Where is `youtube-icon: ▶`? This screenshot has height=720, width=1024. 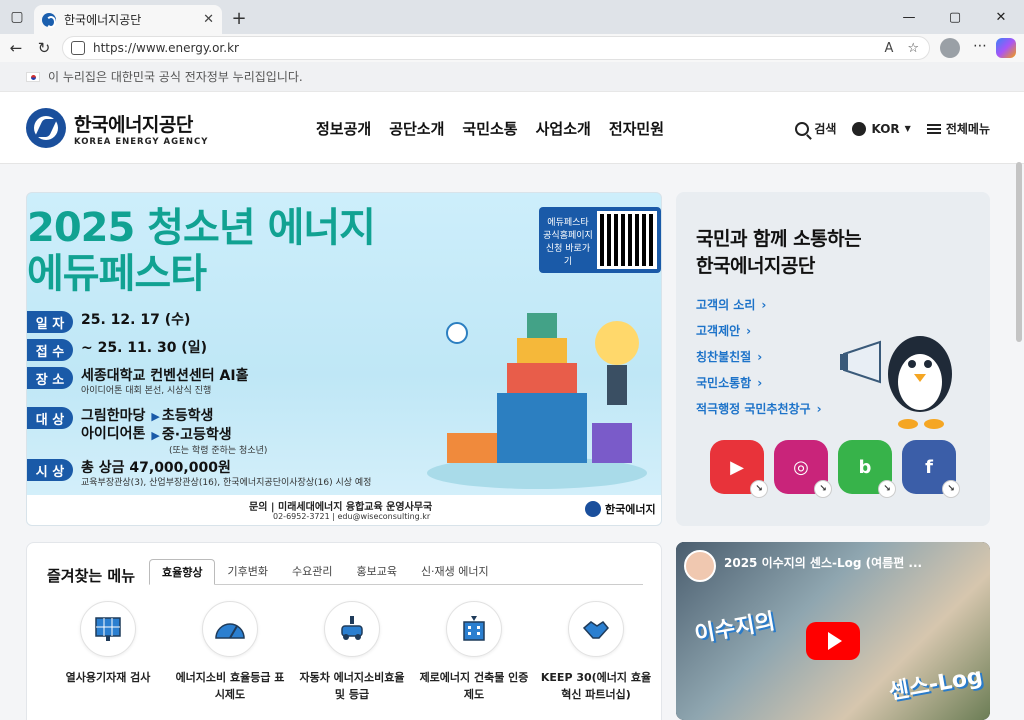 youtube-icon: ▶ is located at coordinates (737, 467).